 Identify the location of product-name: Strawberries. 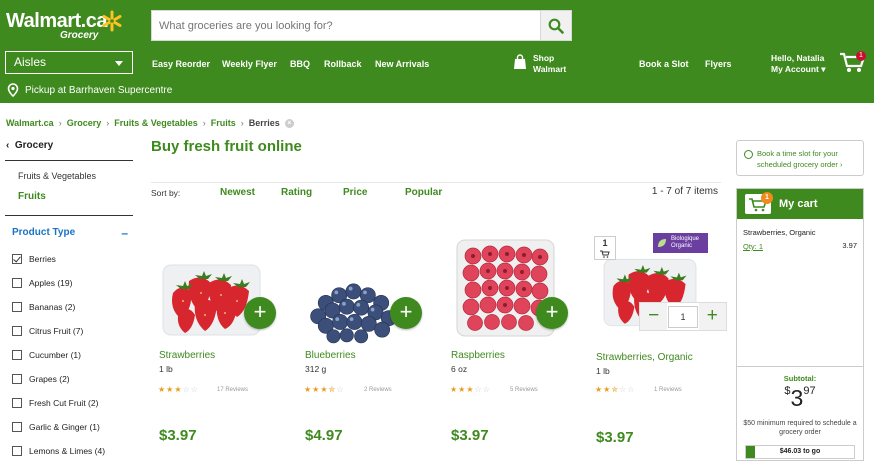
(187, 355).